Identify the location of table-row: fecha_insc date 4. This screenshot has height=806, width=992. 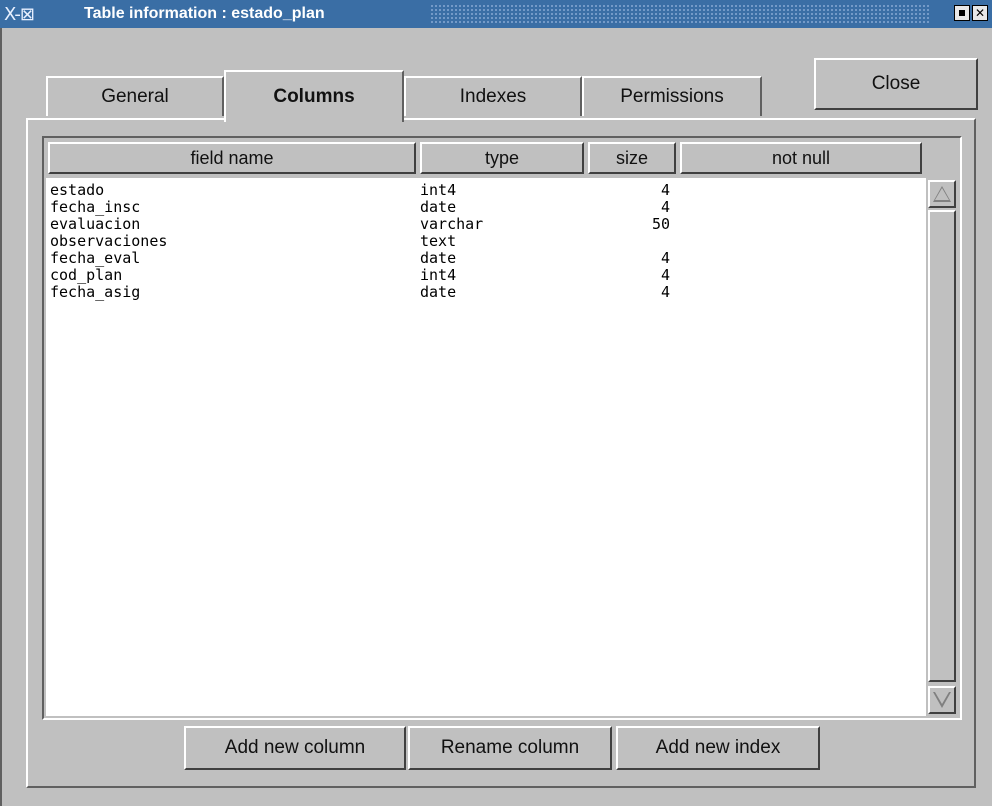
(486, 207).